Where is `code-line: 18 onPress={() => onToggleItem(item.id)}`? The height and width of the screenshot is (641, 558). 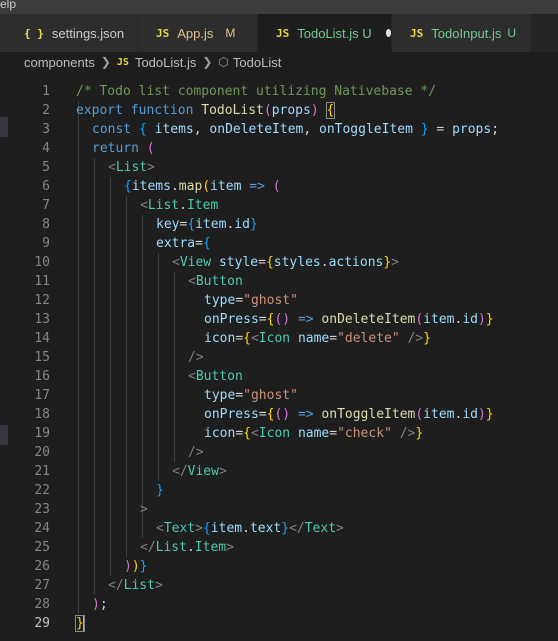 code-line: 18 onPress={() => onToggleItem(item.id)} is located at coordinates (279, 414).